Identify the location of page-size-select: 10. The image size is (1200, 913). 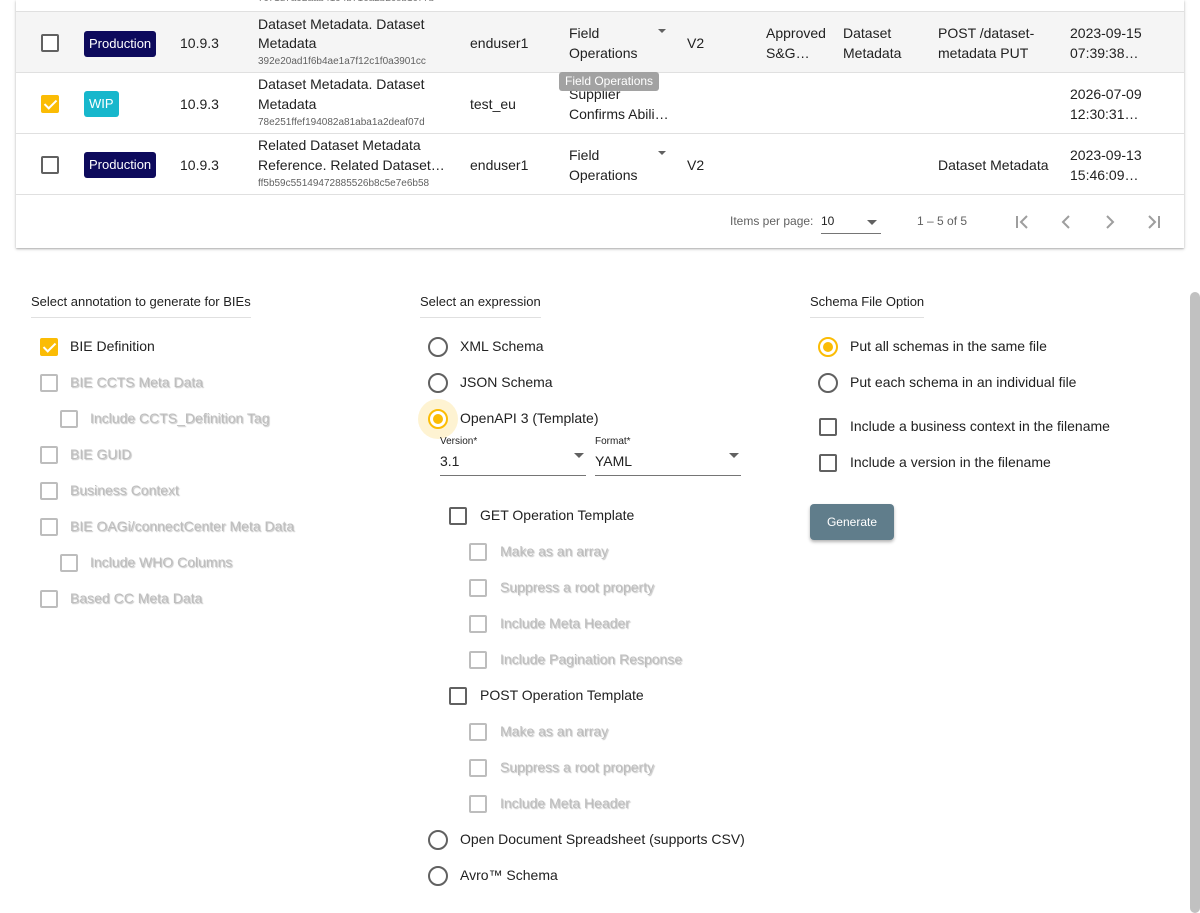
(851, 222).